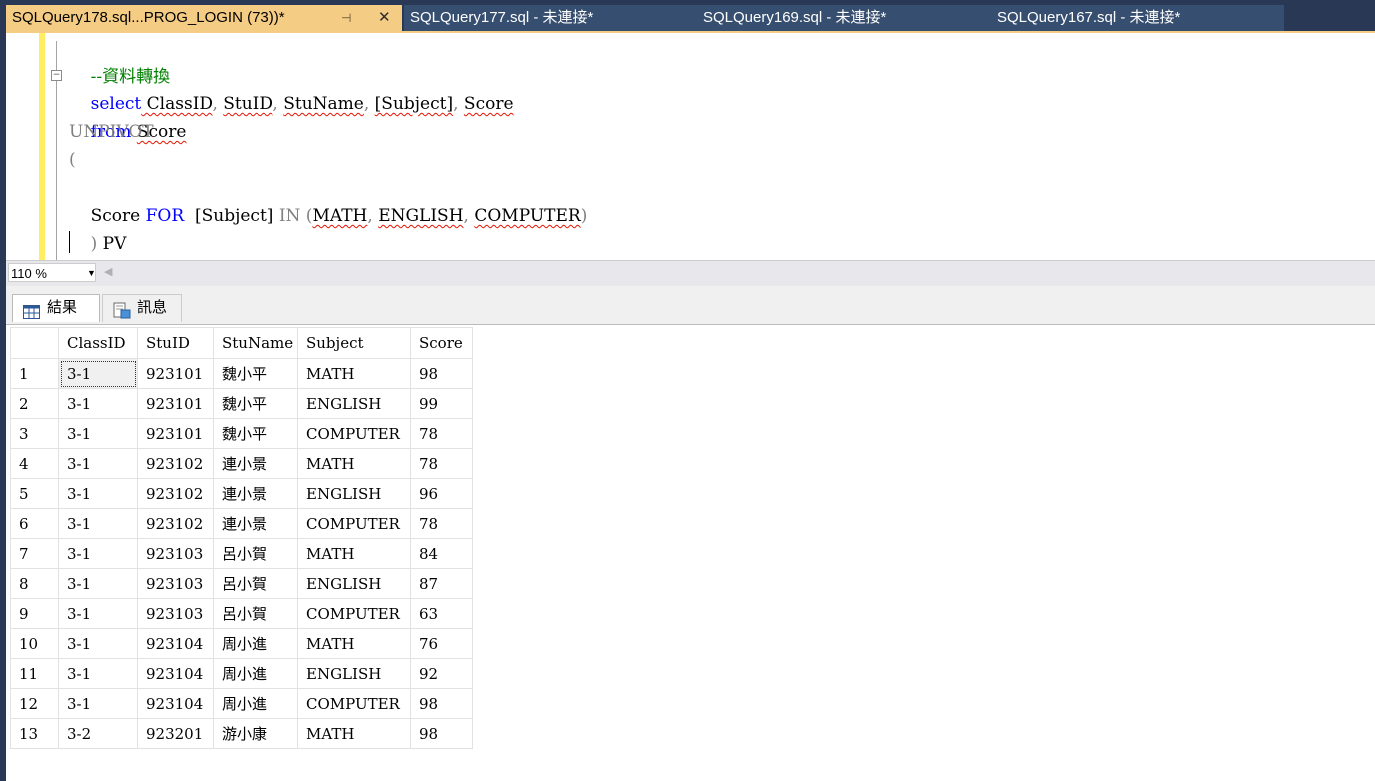  What do you see at coordinates (34, 673) in the screenshot?
I see `row-number: 11` at bounding box center [34, 673].